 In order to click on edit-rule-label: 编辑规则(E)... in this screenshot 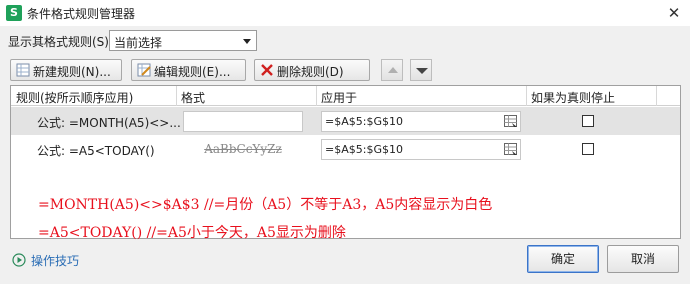, I will do `click(192, 72)`.